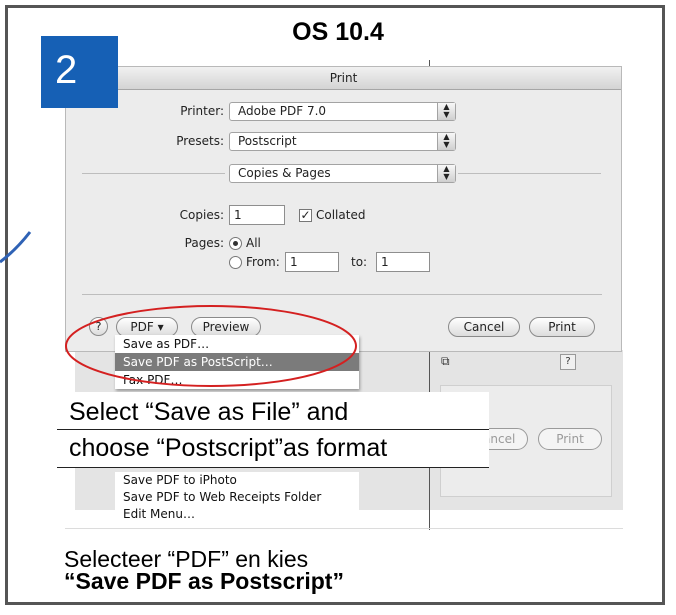 The height and width of the screenshot is (615, 676). What do you see at coordinates (204, 243) in the screenshot?
I see `pages-label: Pages:` at bounding box center [204, 243].